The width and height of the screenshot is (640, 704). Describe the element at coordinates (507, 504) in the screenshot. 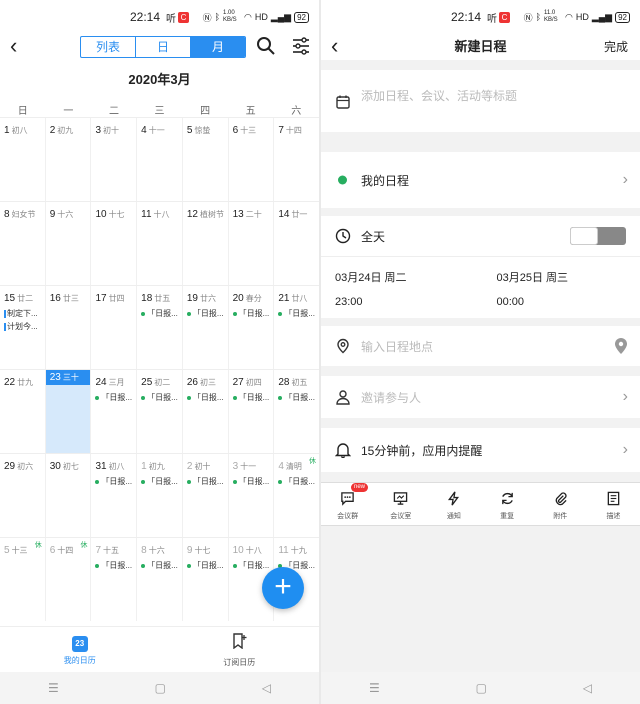

I see `toolbar-button-repeat: 重复` at that location.